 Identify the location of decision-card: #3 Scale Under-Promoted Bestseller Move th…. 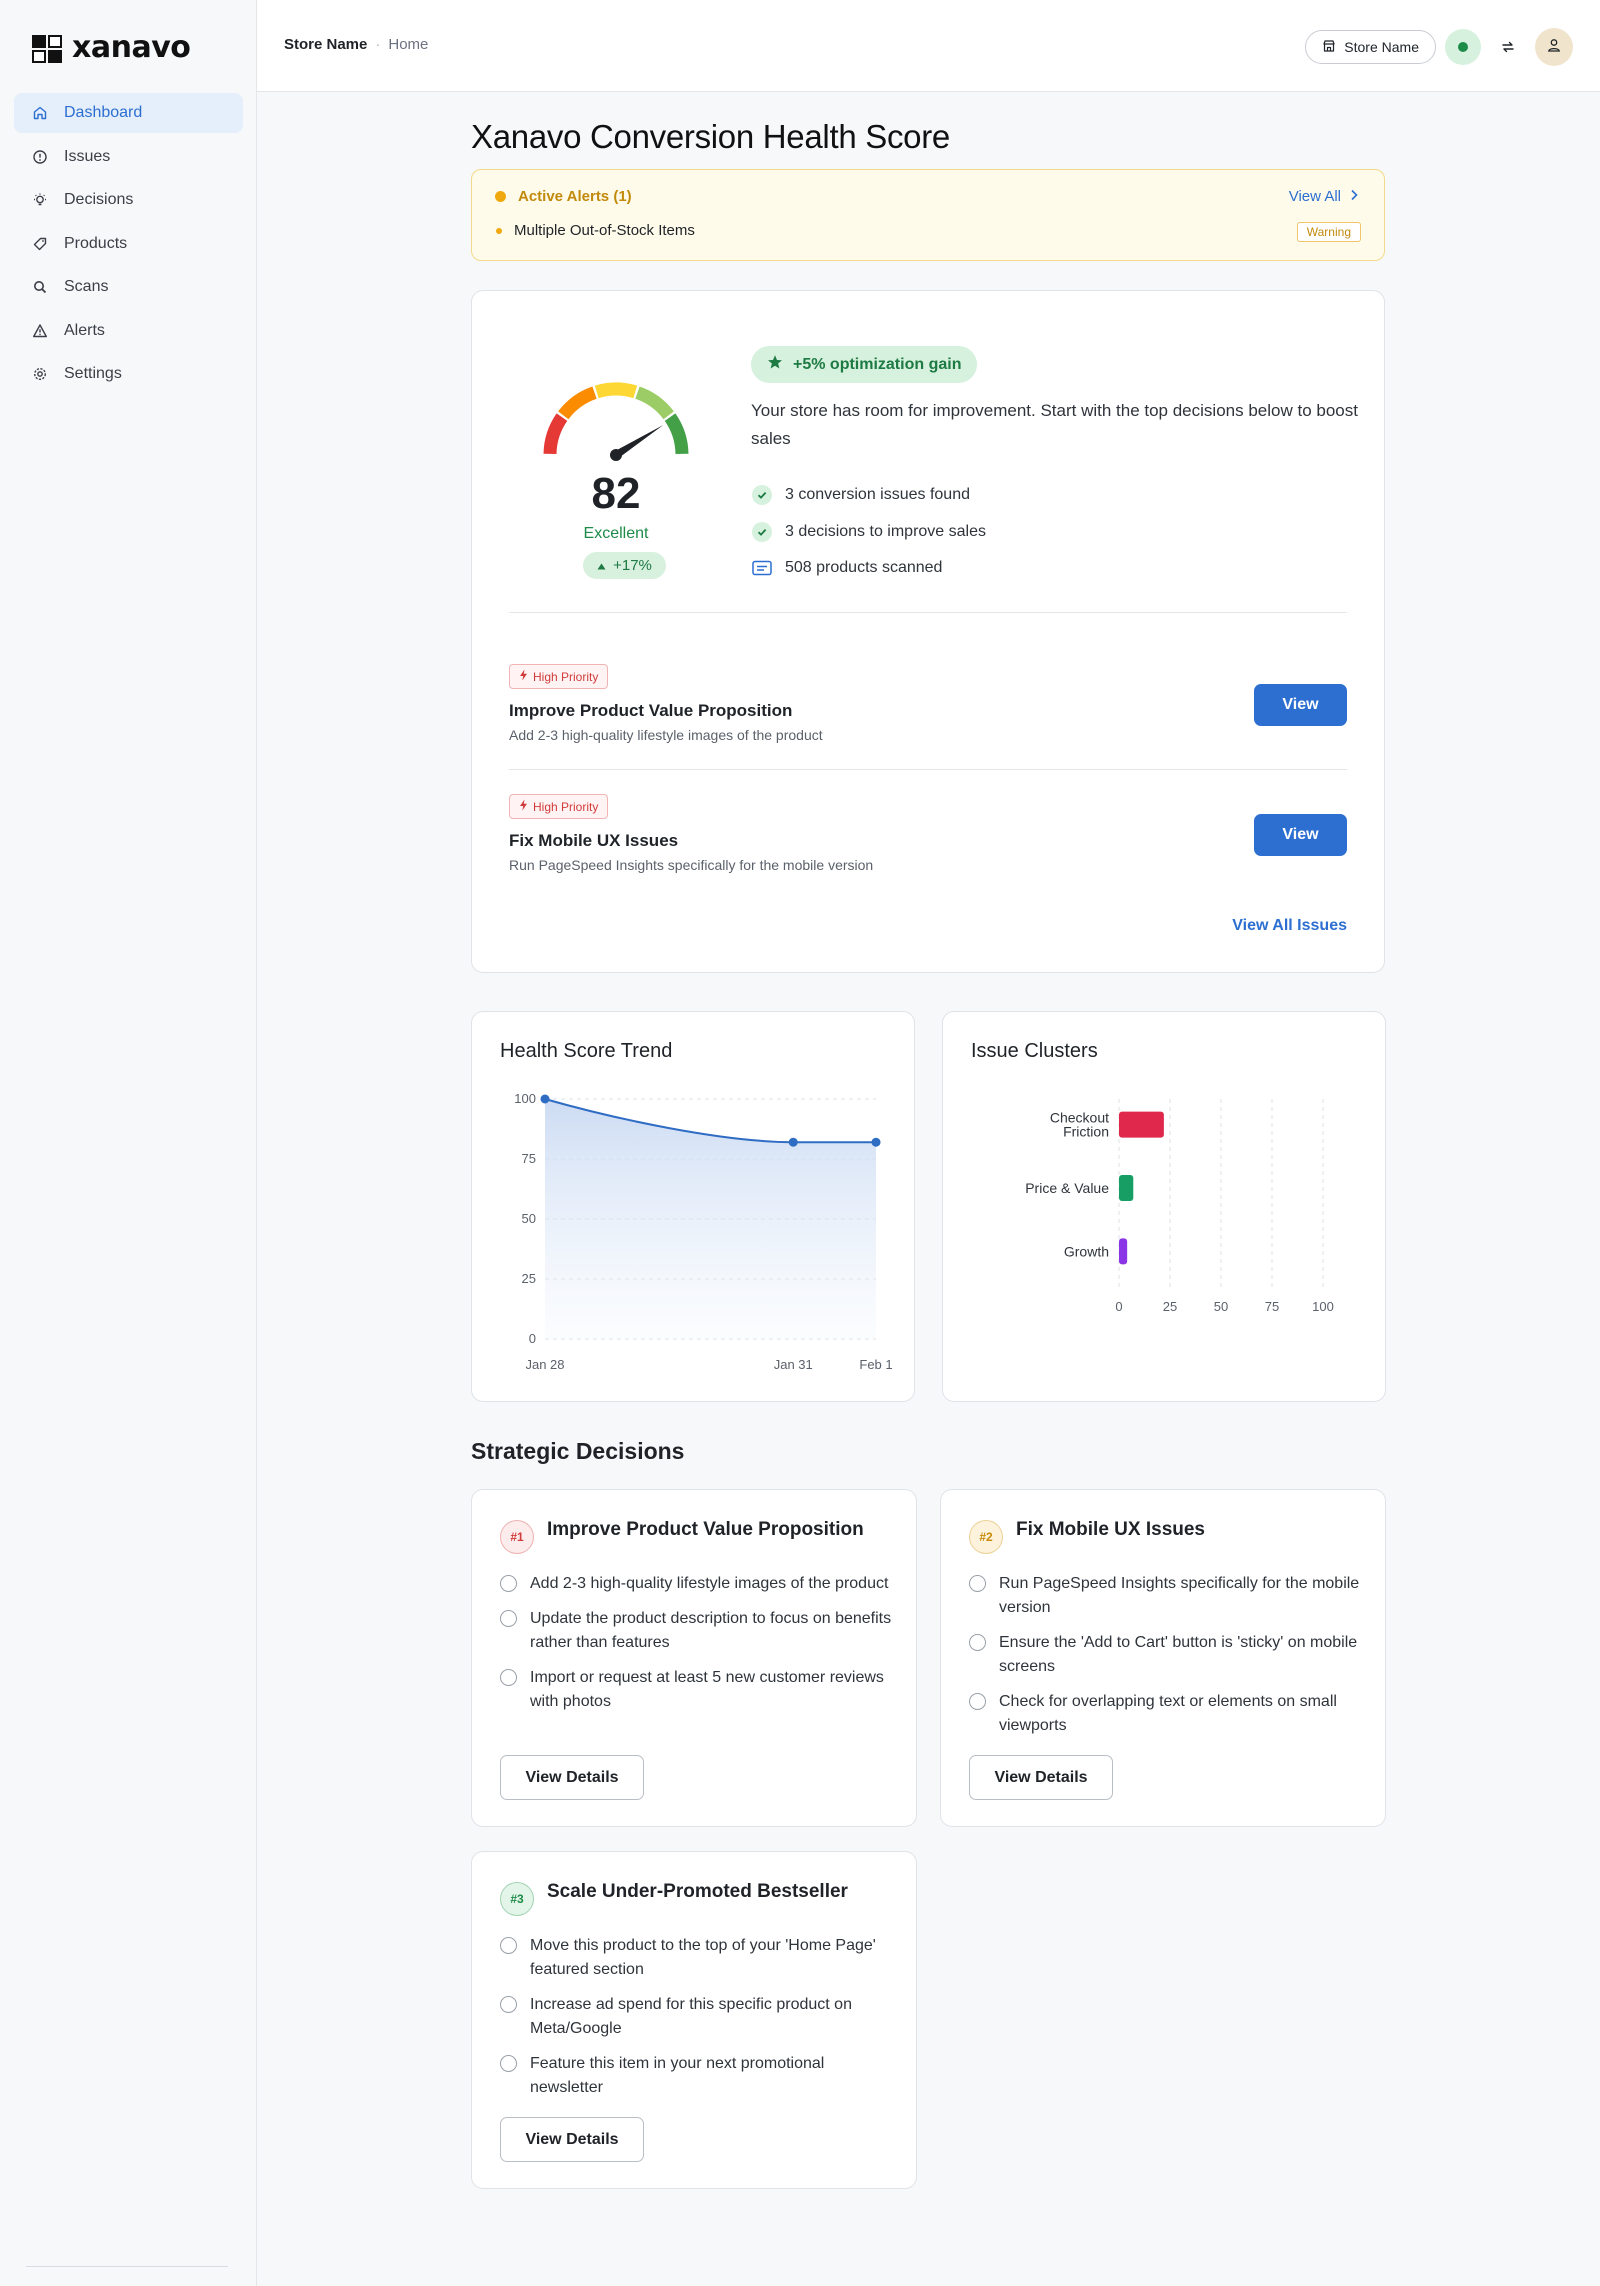
(694, 2020).